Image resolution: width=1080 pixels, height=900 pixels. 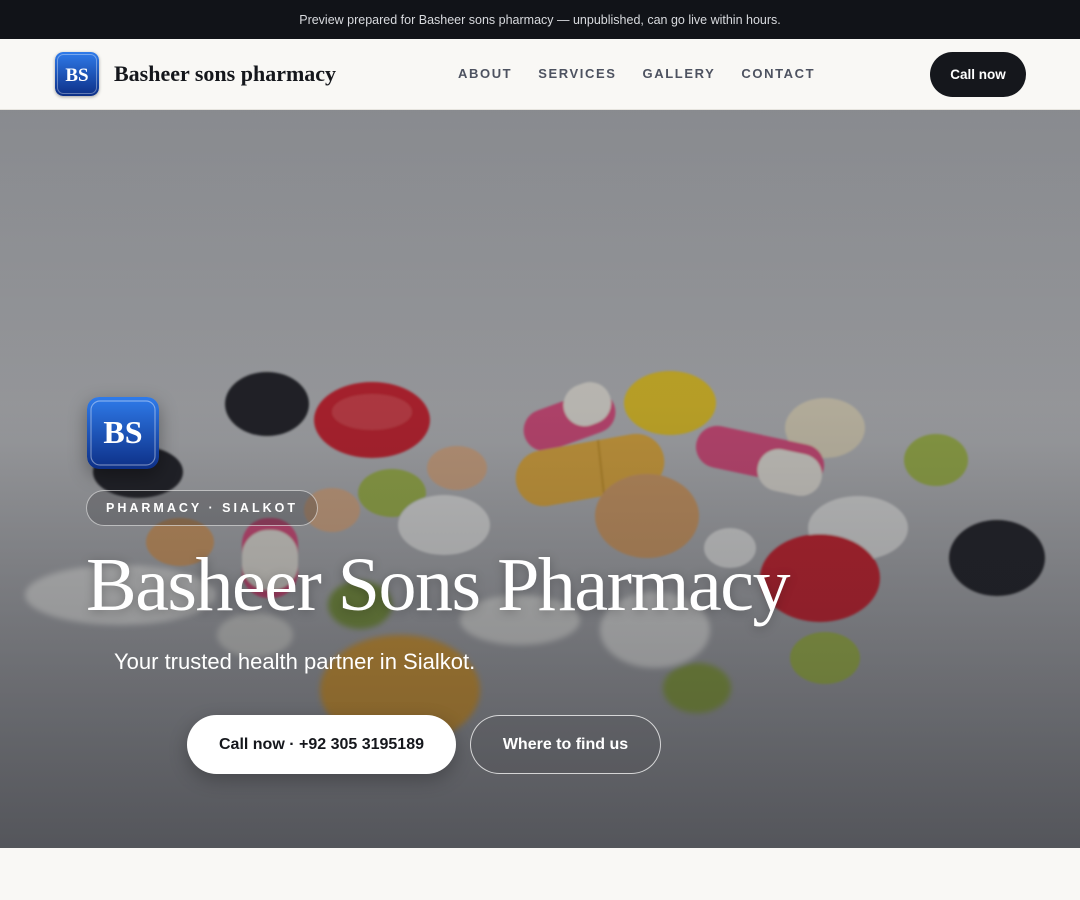 I want to click on brand-logo: BS, so click(x=77, y=74).